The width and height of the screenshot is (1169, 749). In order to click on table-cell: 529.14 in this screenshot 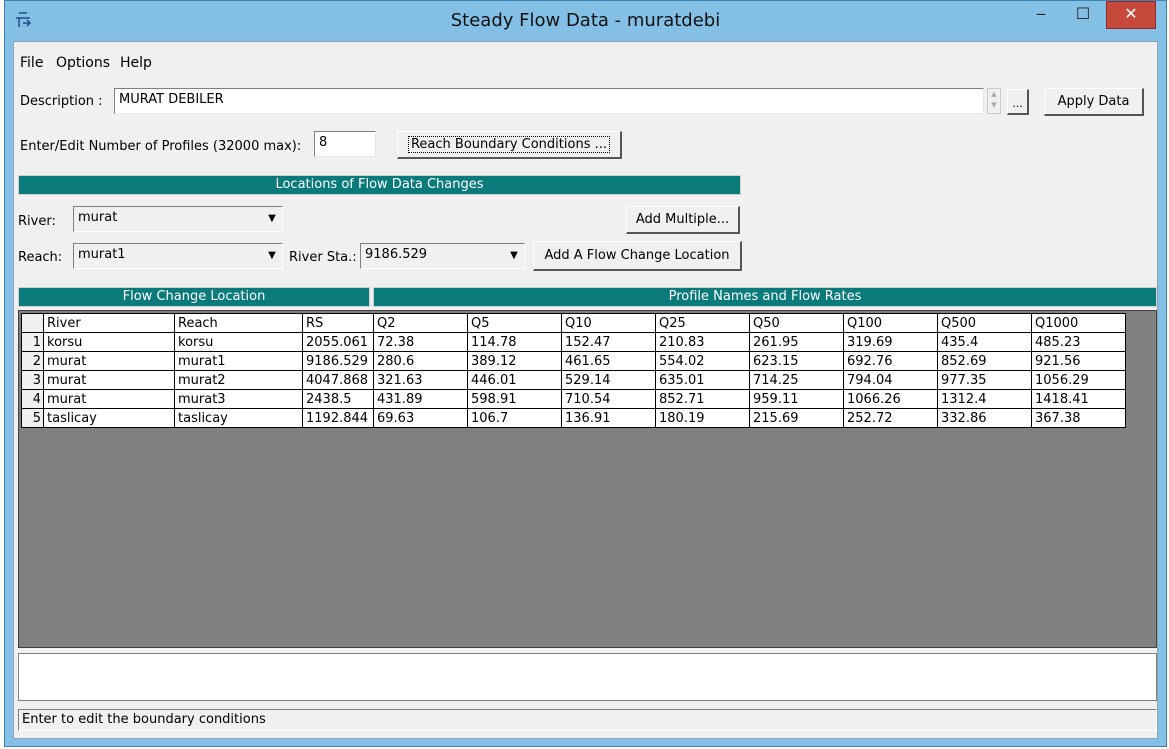, I will do `click(608, 380)`.